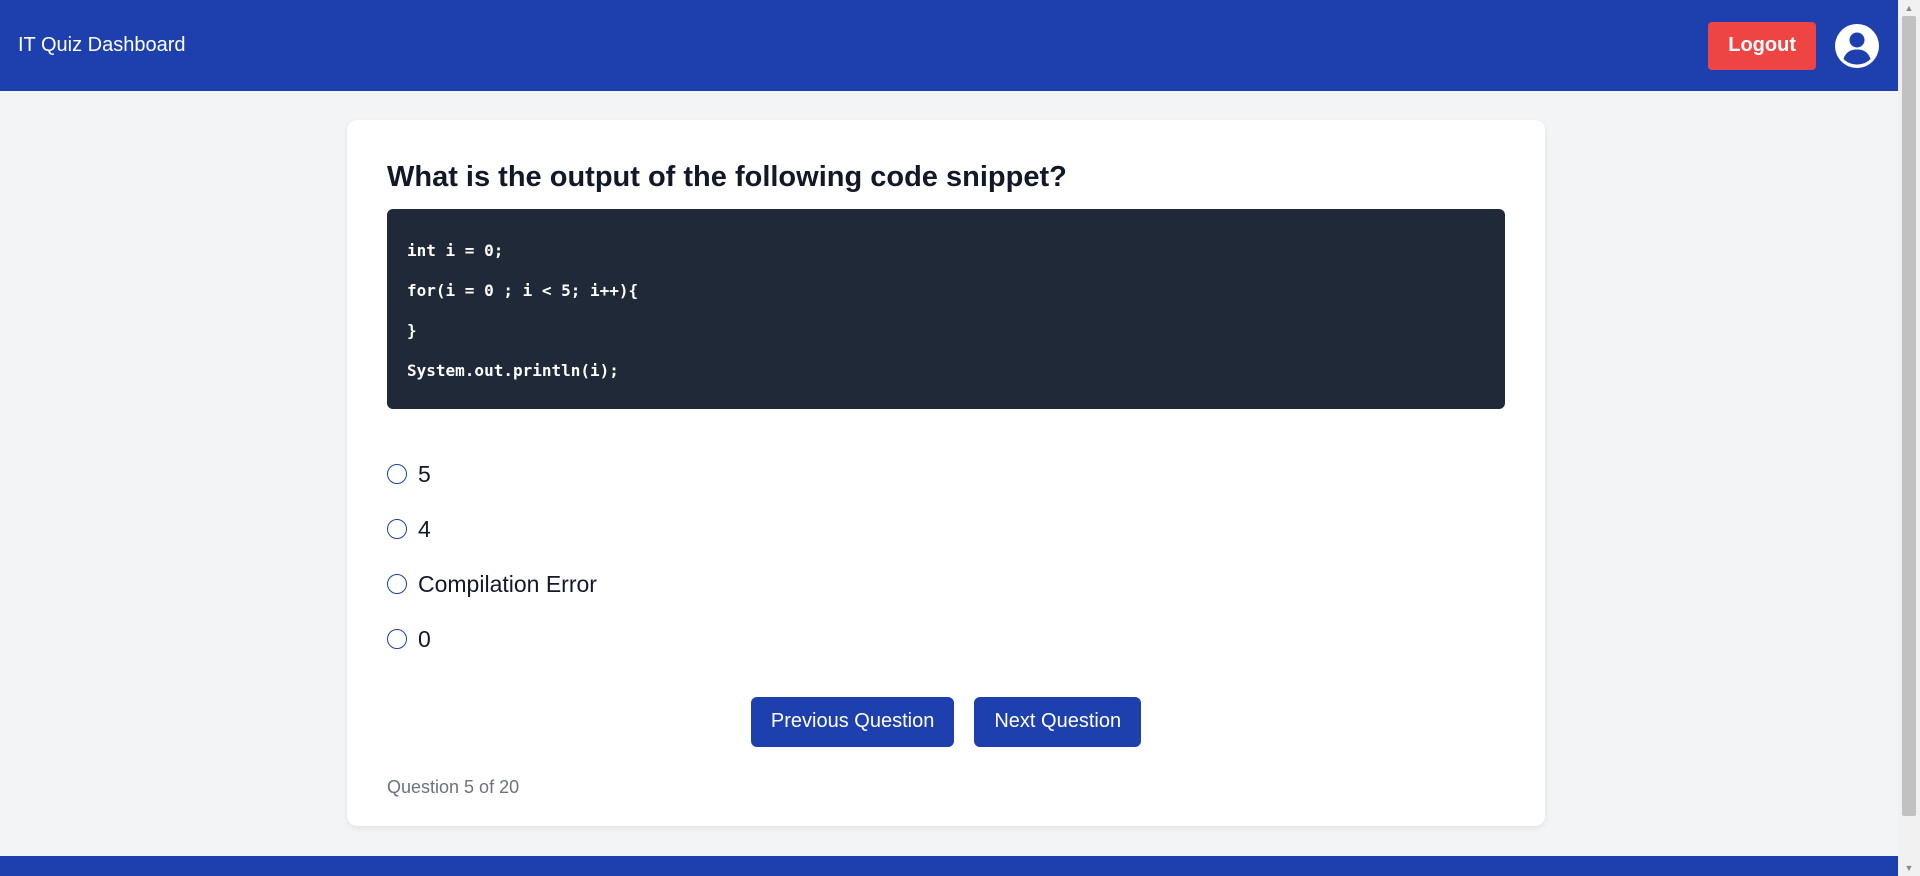 This screenshot has width=1920, height=876. Describe the element at coordinates (946, 639) in the screenshot. I see `answer-option-4: 0` at that location.